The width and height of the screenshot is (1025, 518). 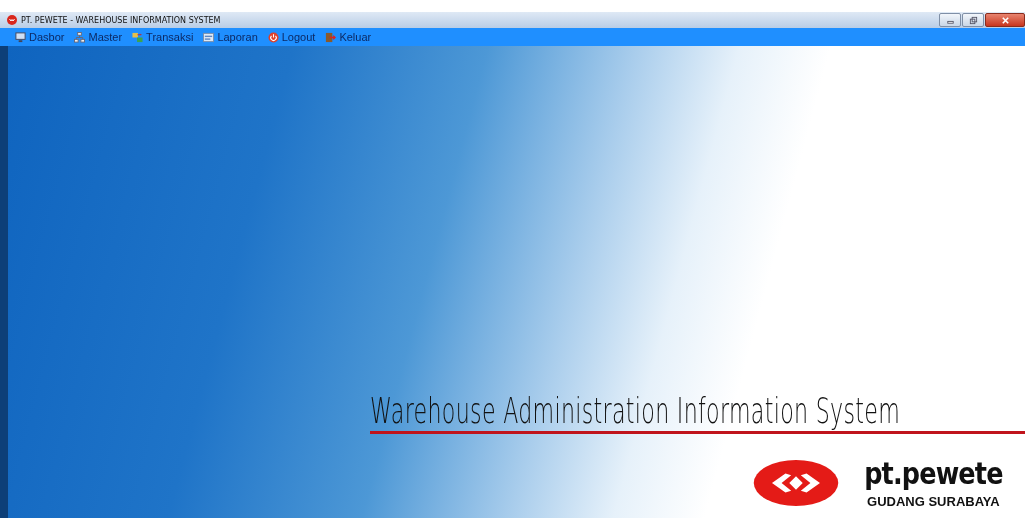 I want to click on close-button, so click(x=1005, y=20).